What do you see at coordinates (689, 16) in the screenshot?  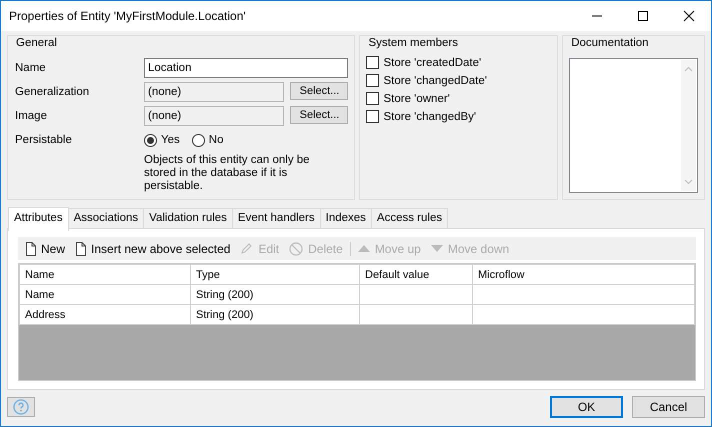 I see `close-icon` at bounding box center [689, 16].